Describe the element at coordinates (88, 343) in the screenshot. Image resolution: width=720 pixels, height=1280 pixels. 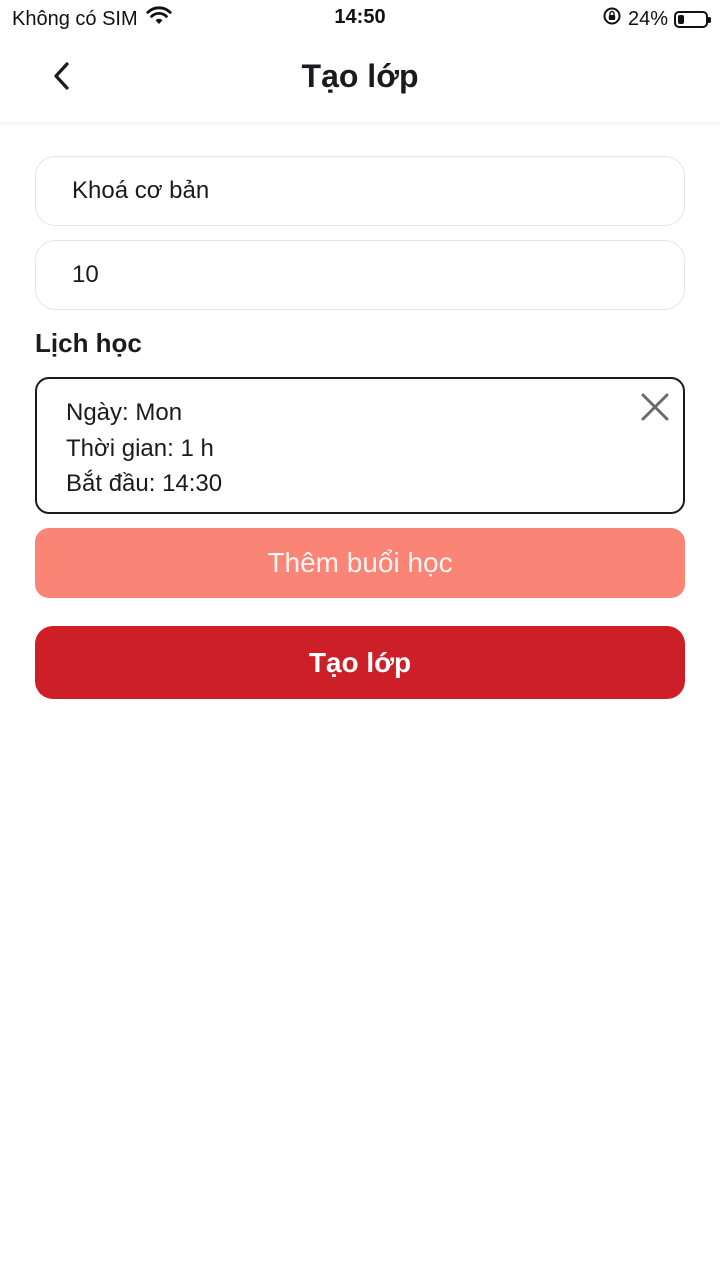
I see `schedule-section-title: Lịch học` at that location.